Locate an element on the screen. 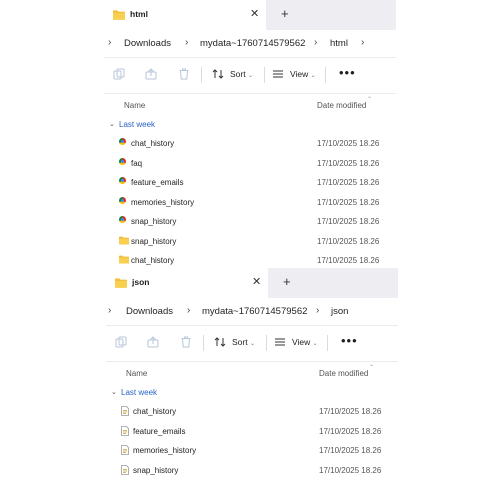 The height and width of the screenshot is (500, 500). breadcrumb-html: html is located at coordinates (339, 43).